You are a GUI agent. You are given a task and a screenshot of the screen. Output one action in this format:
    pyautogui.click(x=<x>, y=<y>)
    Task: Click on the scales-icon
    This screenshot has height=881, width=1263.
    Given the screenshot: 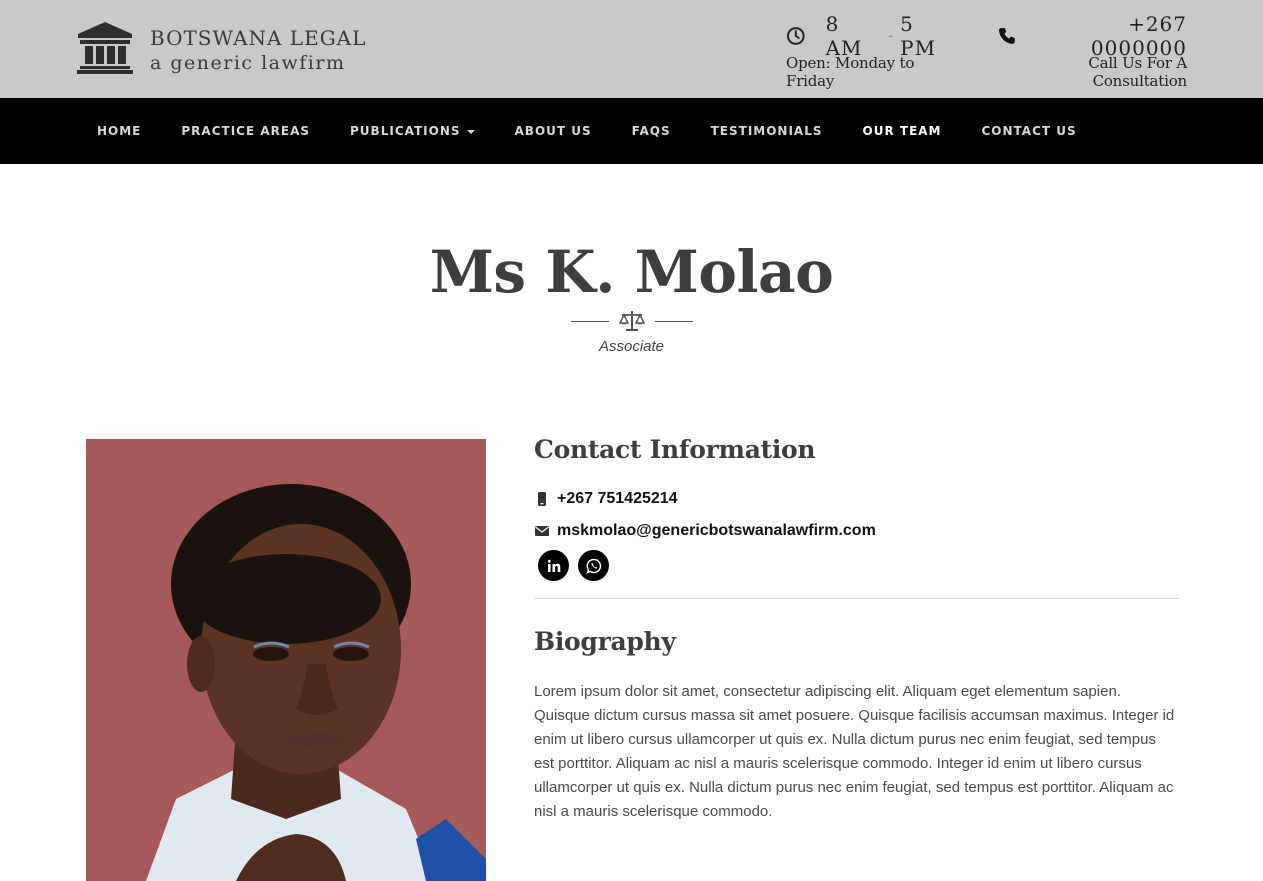 What is the action you would take?
    pyautogui.click(x=632, y=321)
    